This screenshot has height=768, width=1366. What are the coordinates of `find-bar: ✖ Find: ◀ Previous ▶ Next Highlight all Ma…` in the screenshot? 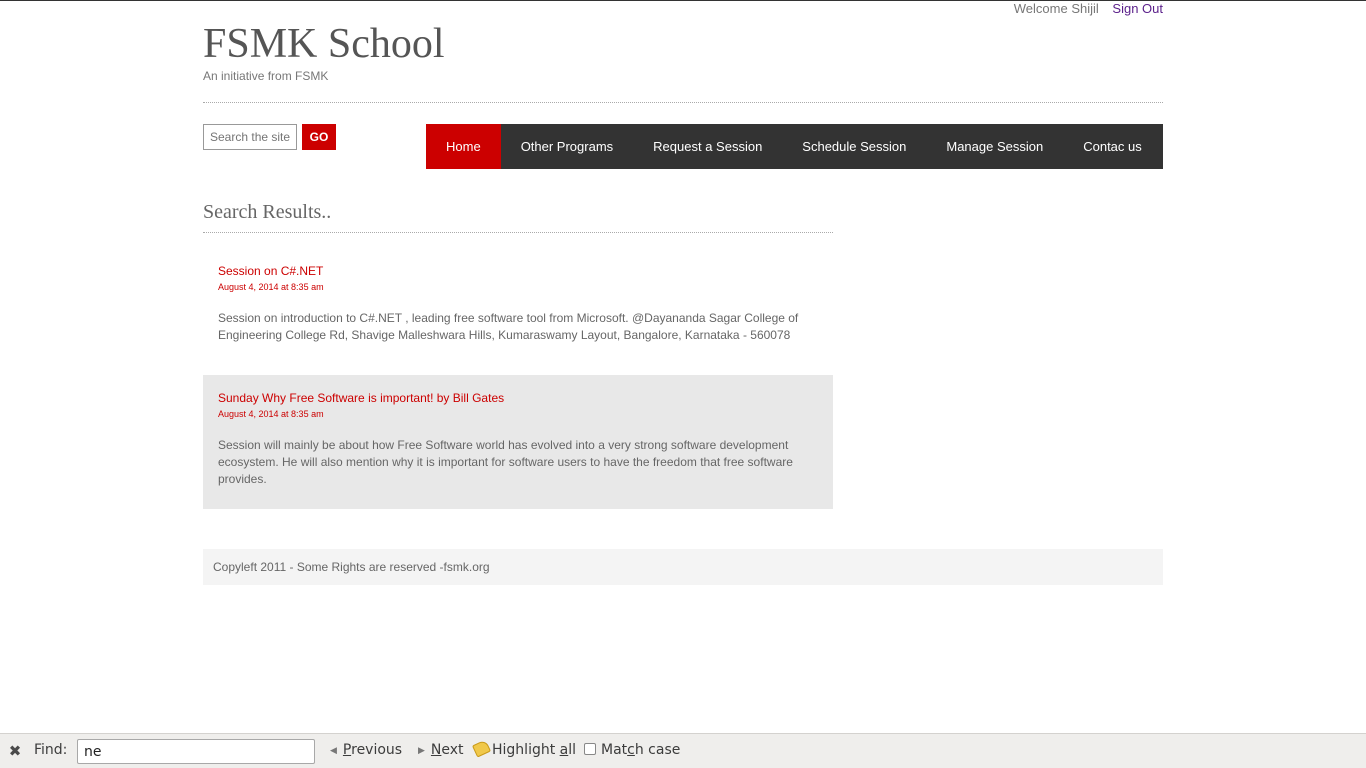 It's located at (683, 750).